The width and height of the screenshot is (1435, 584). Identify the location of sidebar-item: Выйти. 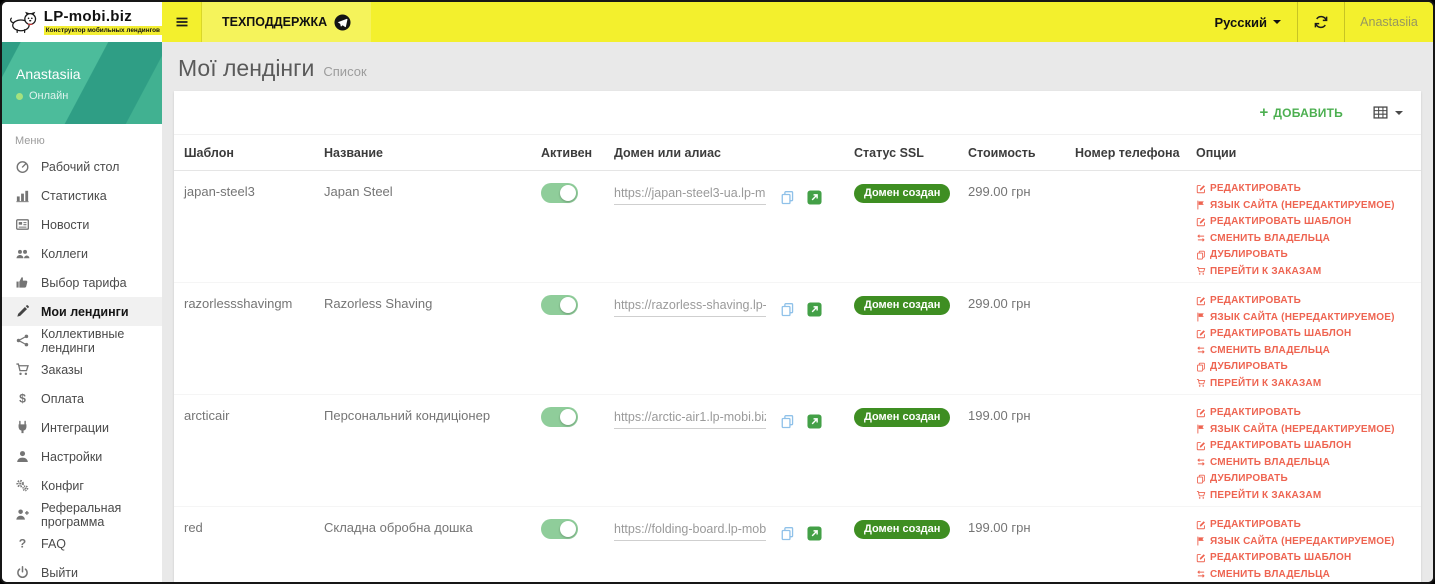
(82, 570).